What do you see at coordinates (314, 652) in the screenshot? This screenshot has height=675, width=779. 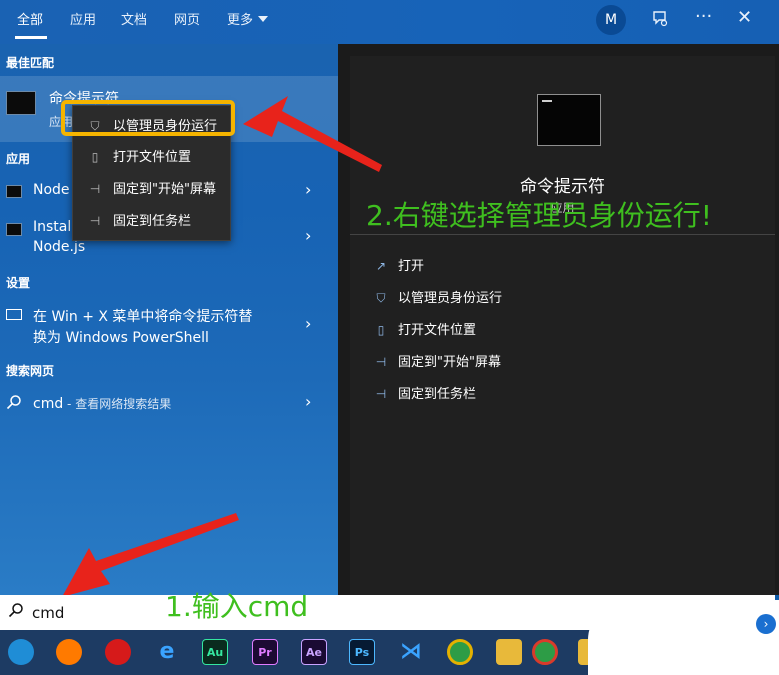 I see `after-effects-icon: Ae` at bounding box center [314, 652].